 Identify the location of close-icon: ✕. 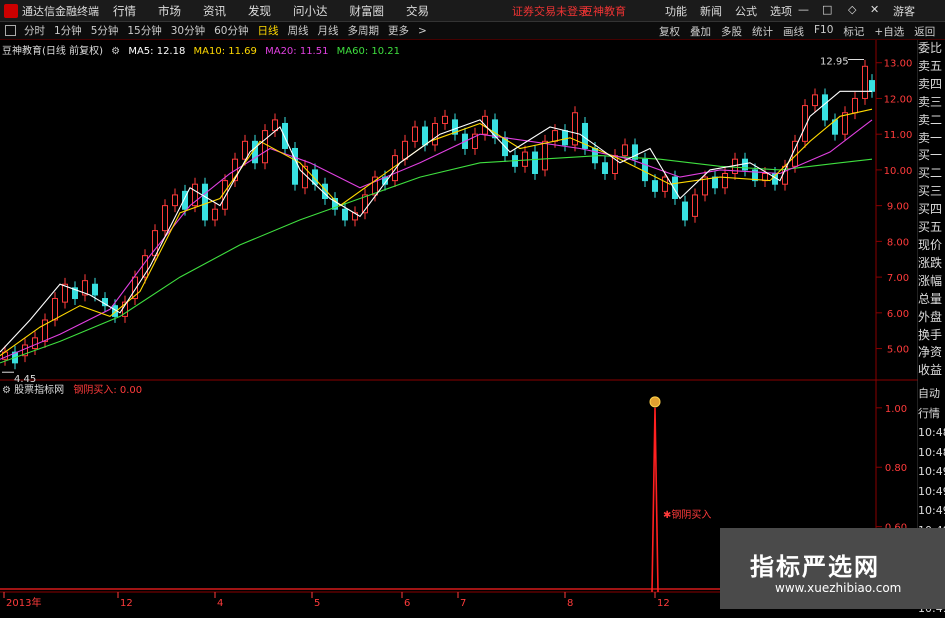
(874, 9).